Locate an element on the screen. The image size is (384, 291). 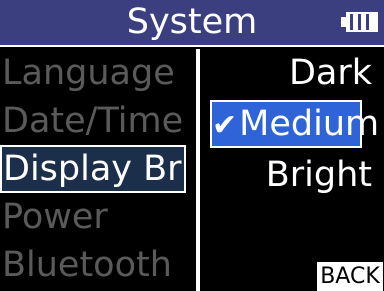
battery-full-icon is located at coordinates (360, 22).